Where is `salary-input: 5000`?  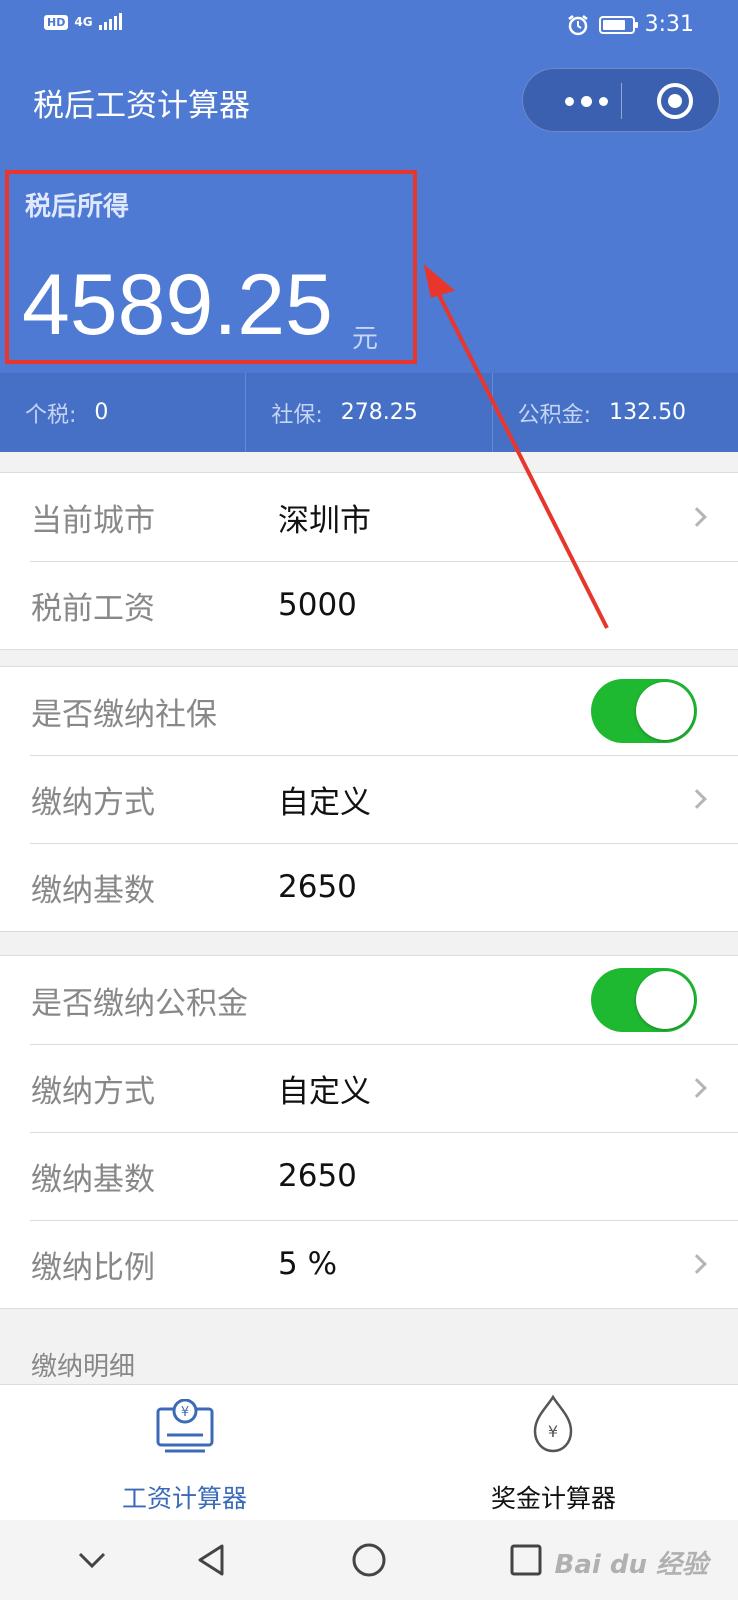 salary-input: 5000 is located at coordinates (317, 605).